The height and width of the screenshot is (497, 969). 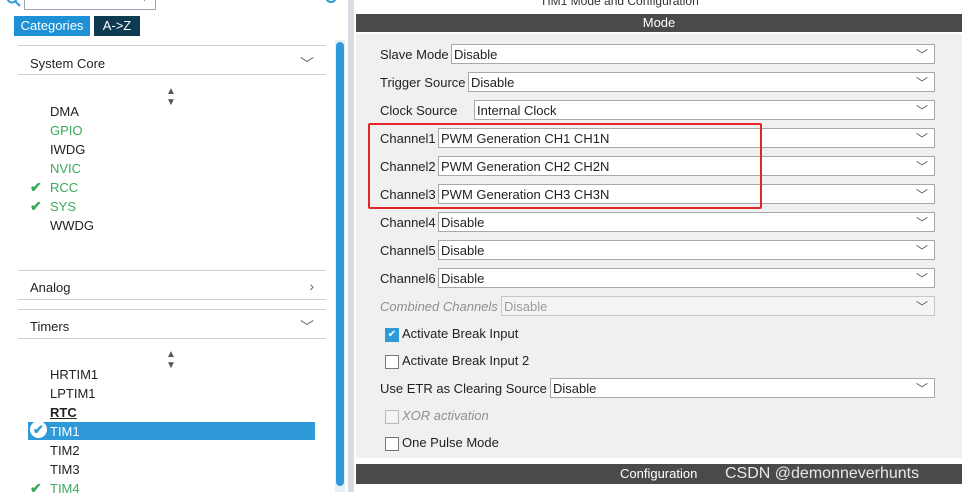 What do you see at coordinates (65, 450) in the screenshot?
I see `list-item-tim2: TIM2` at bounding box center [65, 450].